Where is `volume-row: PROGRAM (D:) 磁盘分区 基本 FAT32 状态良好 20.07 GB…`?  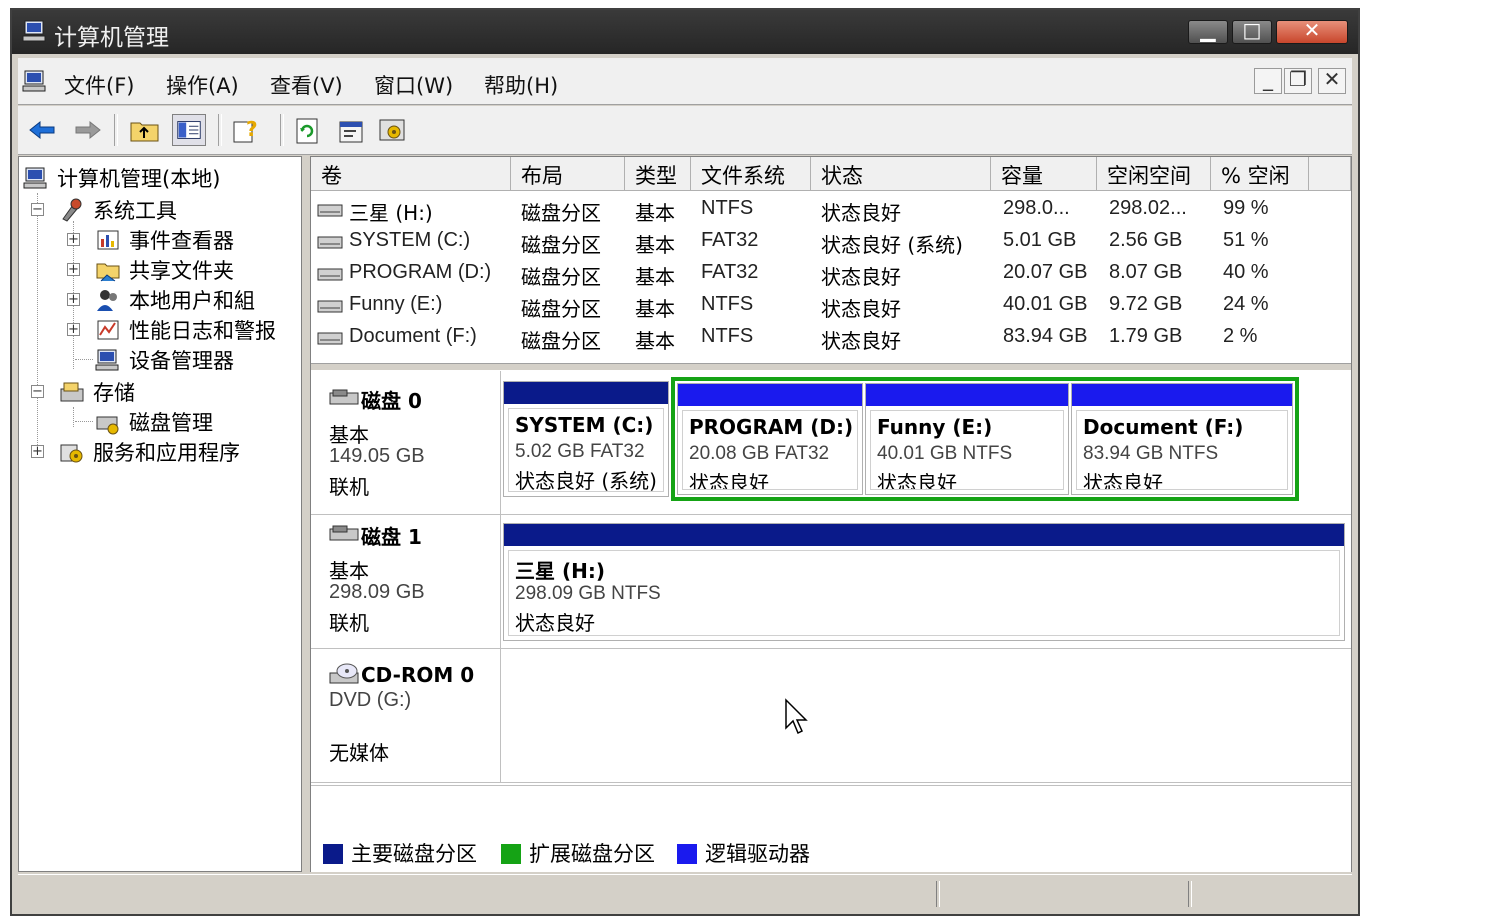 volume-row: PROGRAM (D:) 磁盘分区 基本 FAT32 状态良好 20.07 GB… is located at coordinates (831, 275).